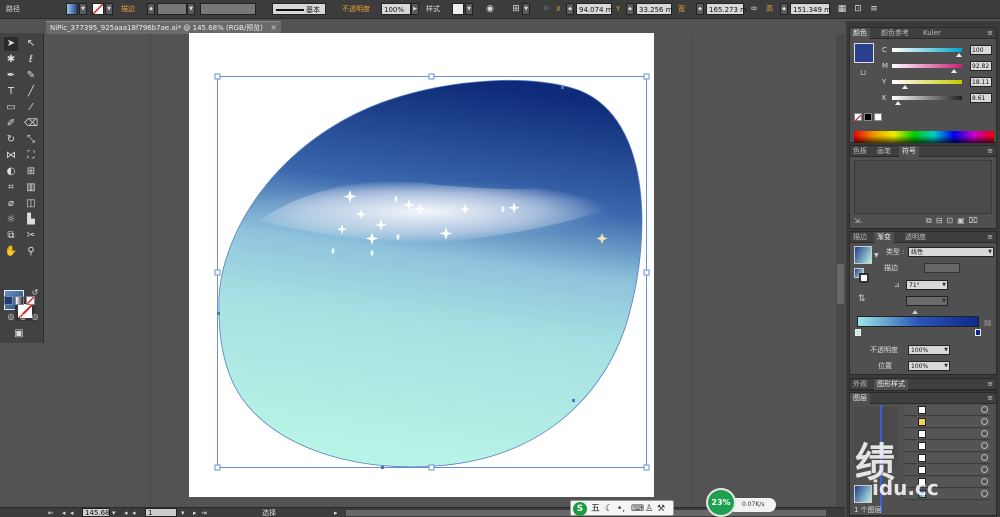  Describe the element at coordinates (11, 140) in the screenshot. I see `rotate-tool-icon: ↻` at that location.